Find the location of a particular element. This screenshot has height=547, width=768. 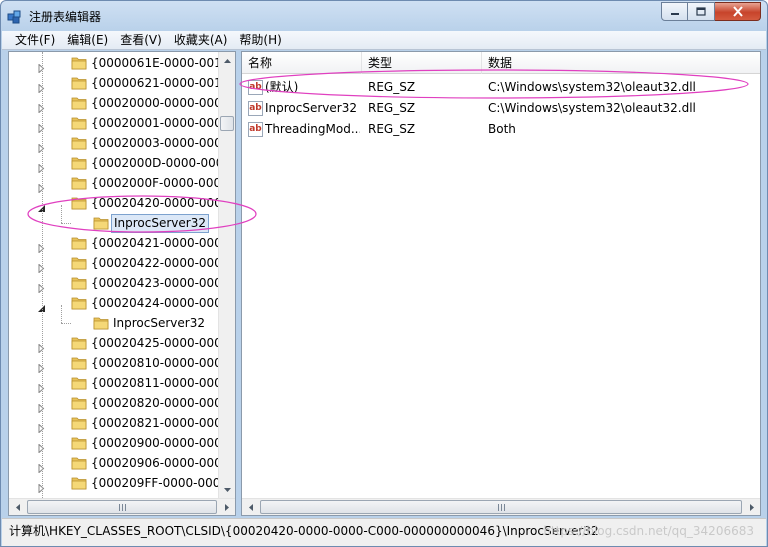

chevron-down-icon is located at coordinates (227, 489).